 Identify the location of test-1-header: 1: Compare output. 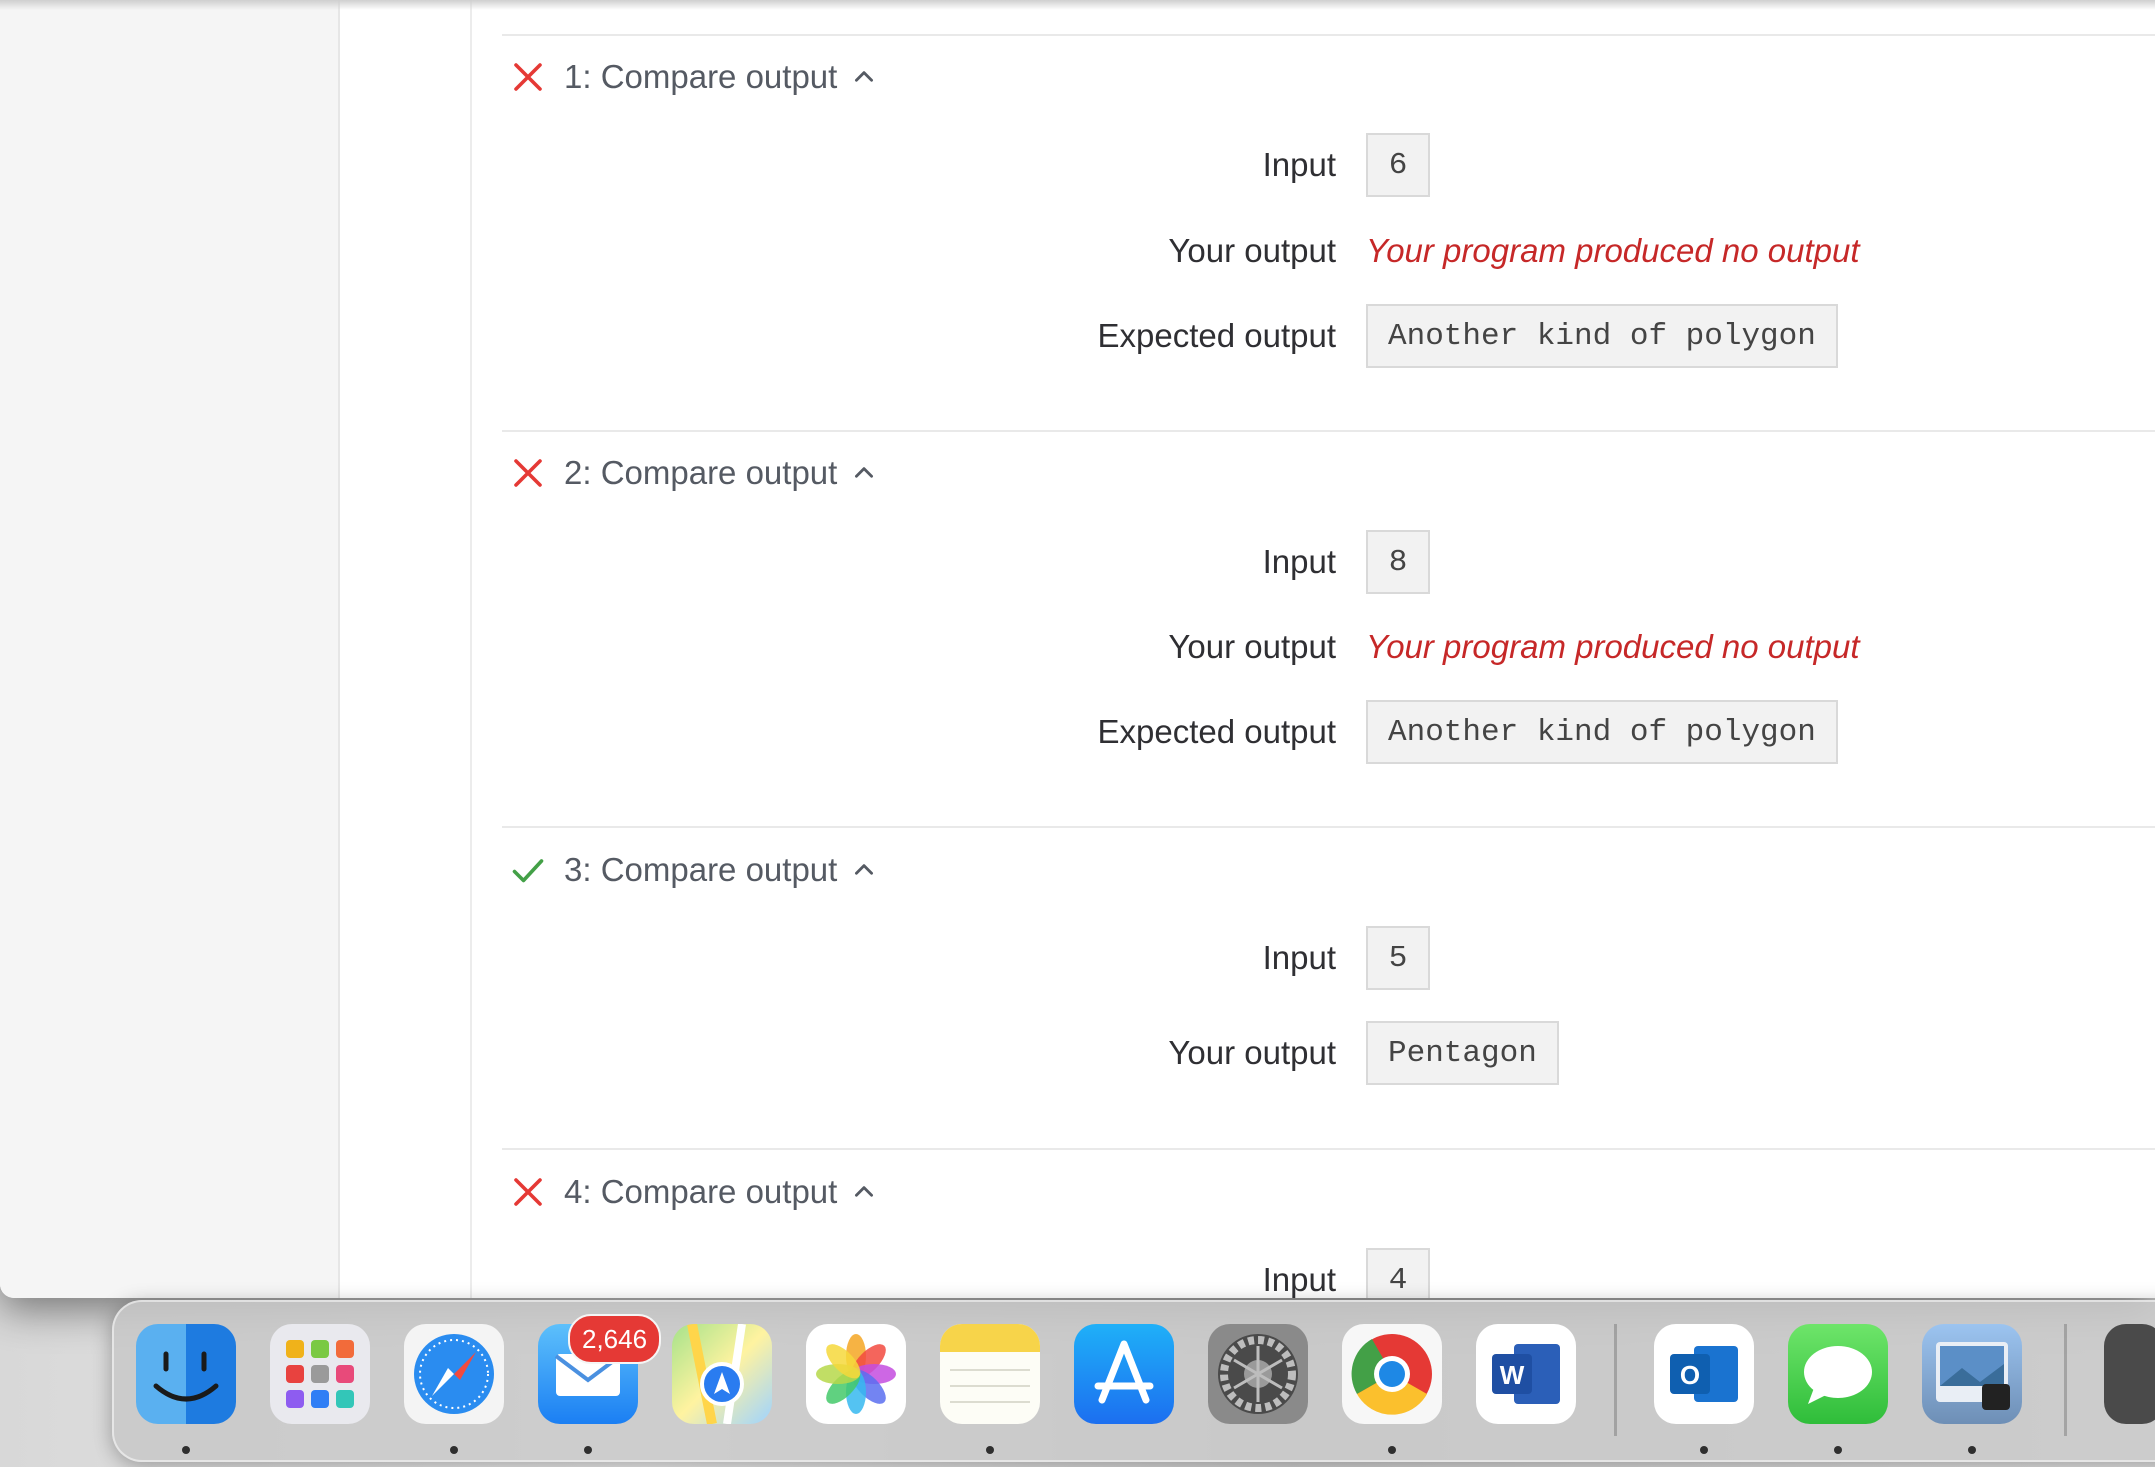
(691, 77).